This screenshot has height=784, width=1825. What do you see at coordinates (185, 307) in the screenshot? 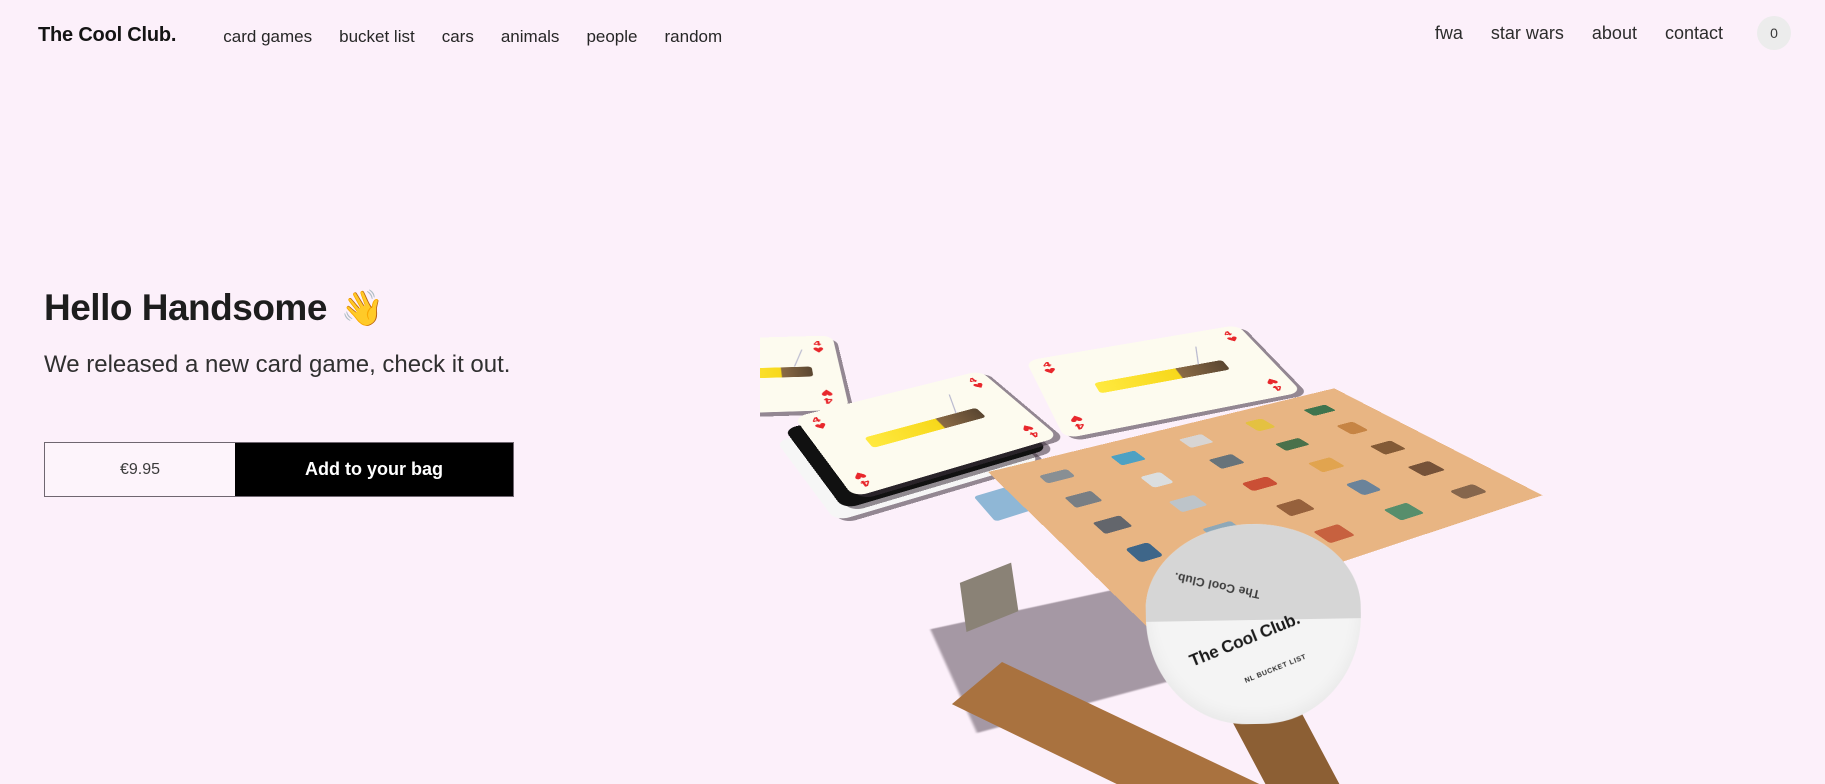
I see `hero-title-text: Hello Handsome` at bounding box center [185, 307].